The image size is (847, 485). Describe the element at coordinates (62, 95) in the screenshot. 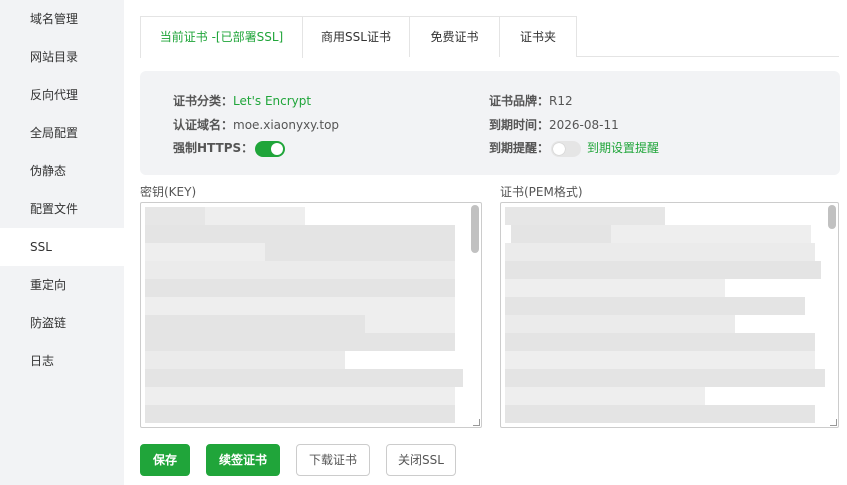

I see `sidebar-item-reverse-proxy: 反向代理` at that location.